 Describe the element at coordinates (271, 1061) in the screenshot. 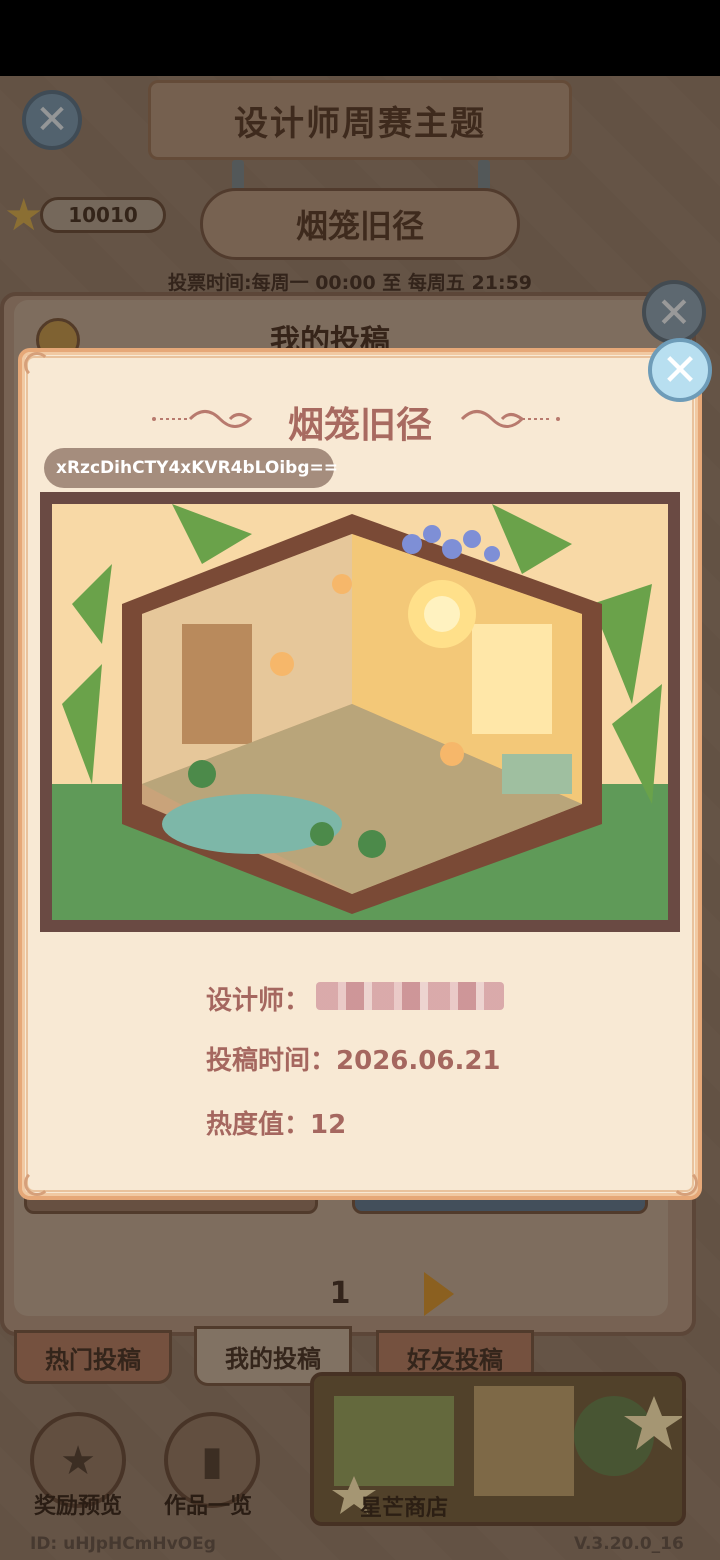

I see `submit-time-label: 投稿时间：` at that location.